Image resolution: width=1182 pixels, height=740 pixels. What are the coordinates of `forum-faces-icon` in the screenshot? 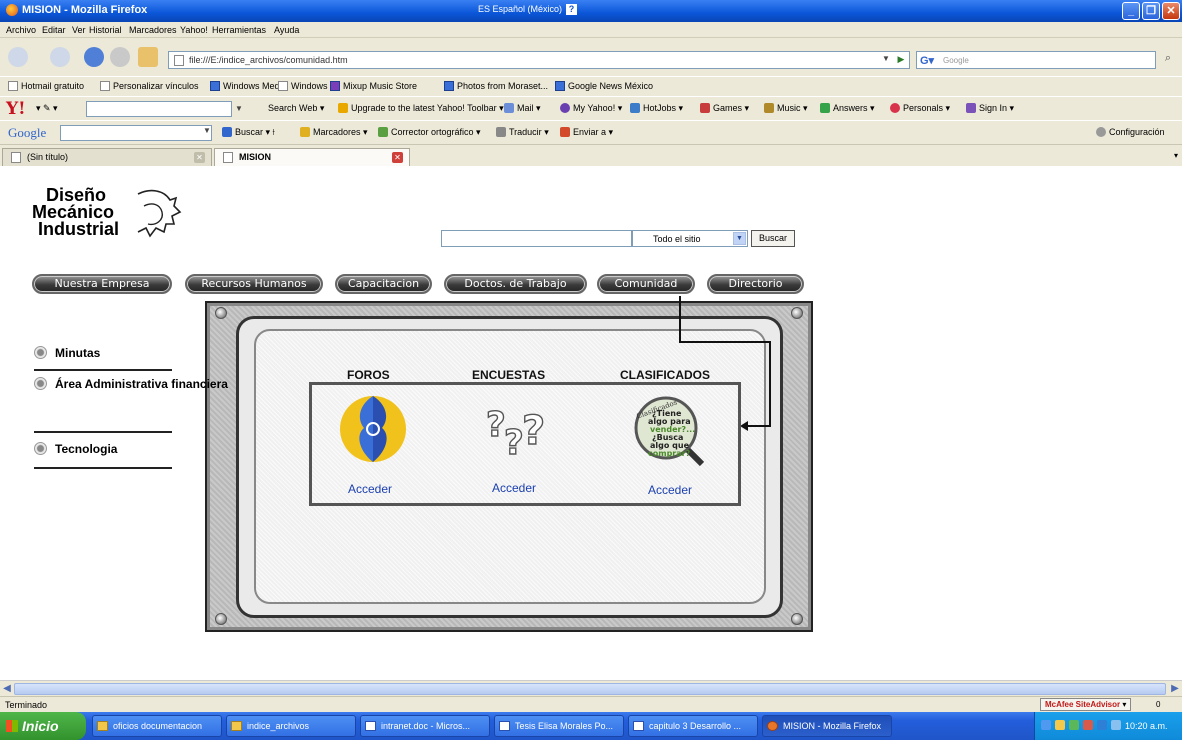 It's located at (373, 429).